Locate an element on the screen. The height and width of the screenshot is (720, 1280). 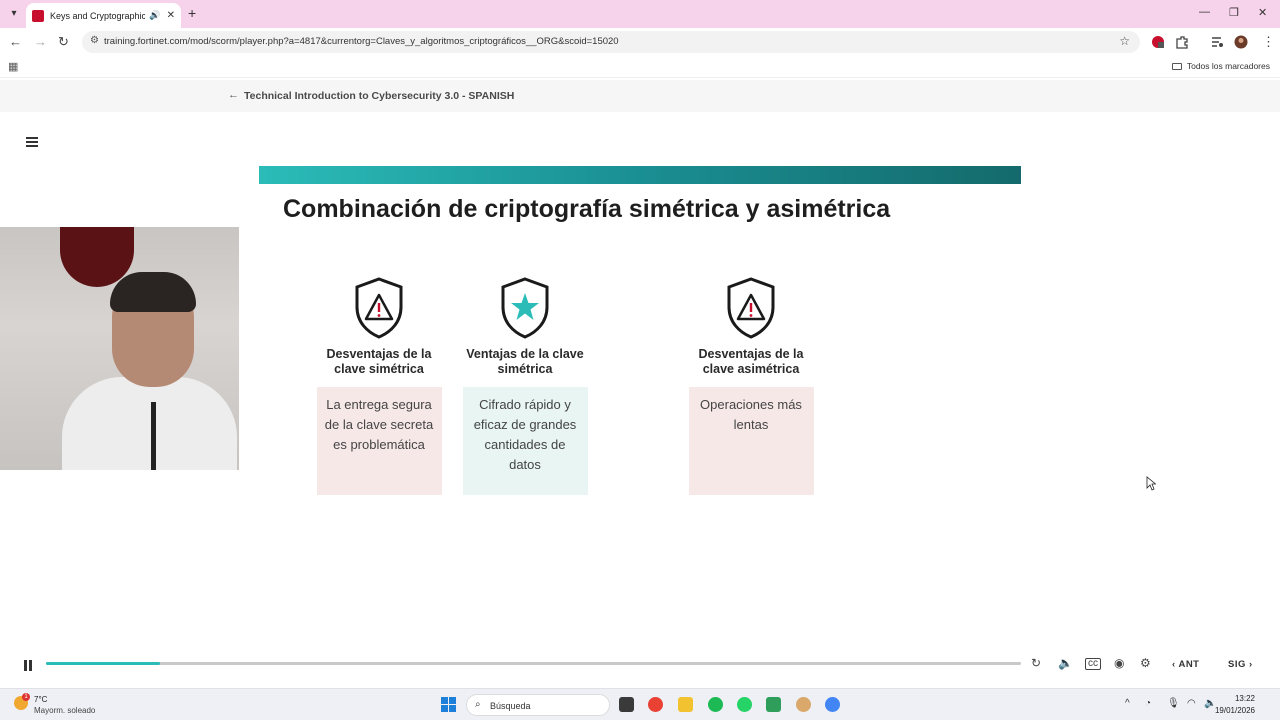
chrome-active-icon is located at coordinates (832, 704).